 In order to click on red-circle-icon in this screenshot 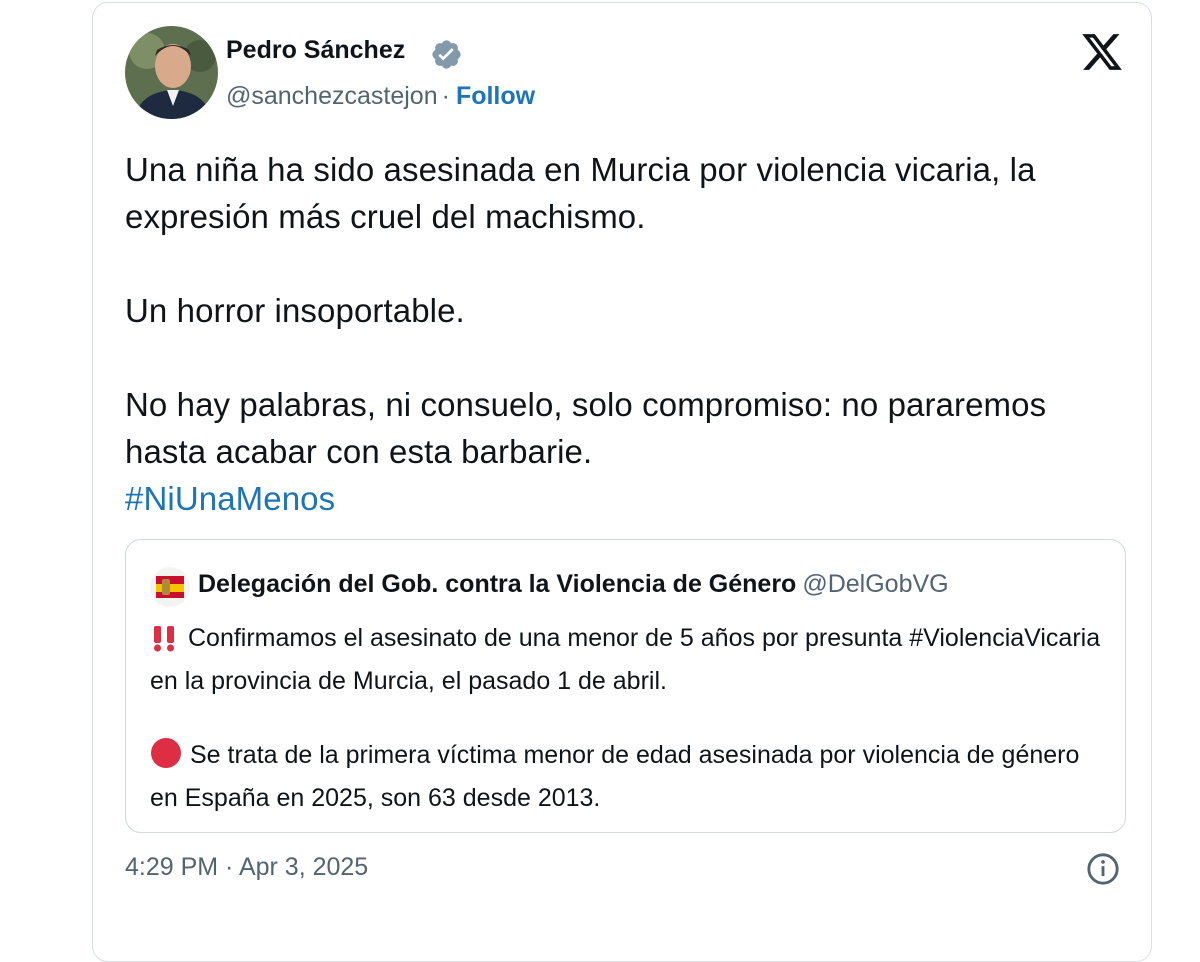, I will do `click(166, 758)`.